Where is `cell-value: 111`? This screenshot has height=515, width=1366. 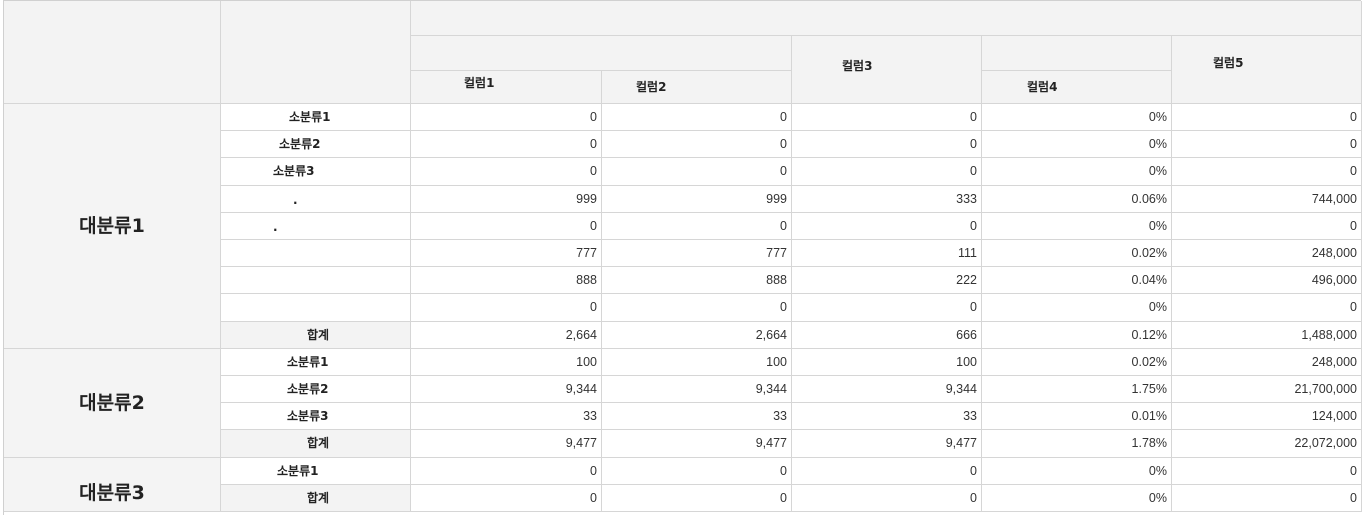
cell-value: 111 is located at coordinates (967, 253).